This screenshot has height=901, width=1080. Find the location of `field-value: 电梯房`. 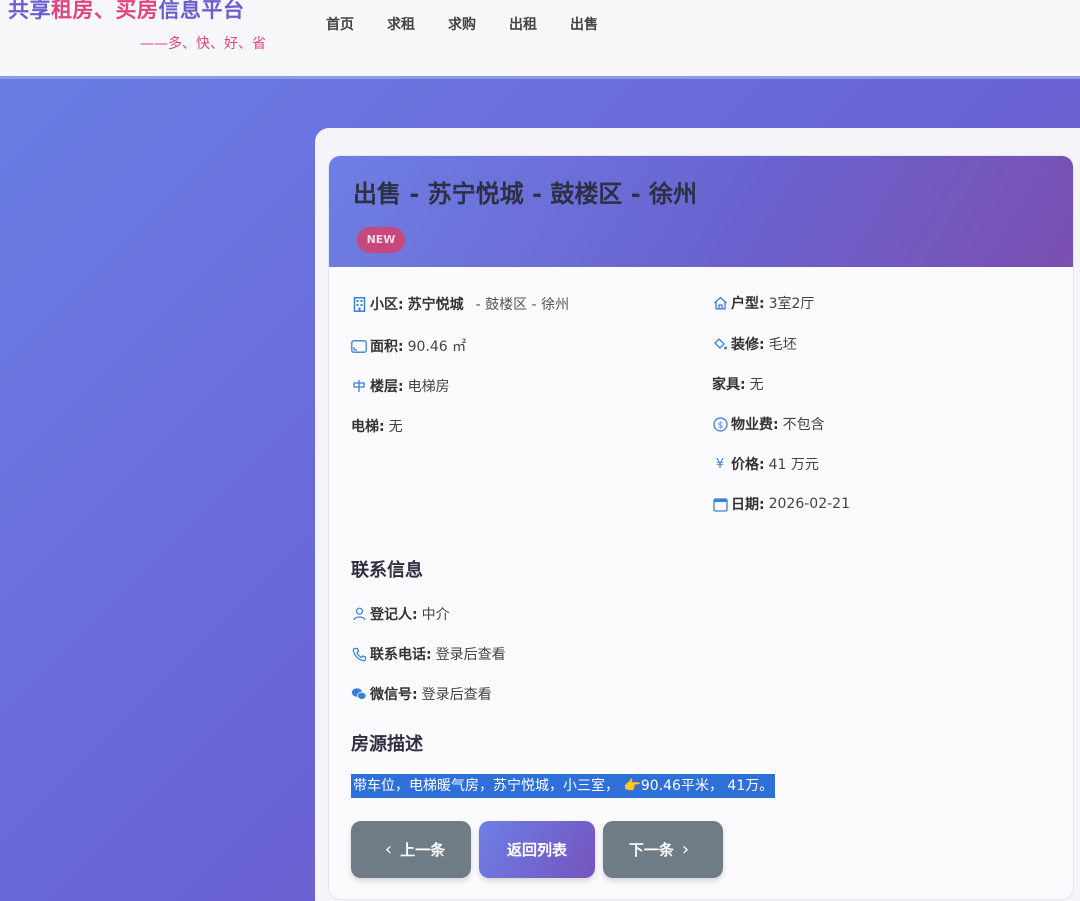

field-value: 电梯房 is located at coordinates (428, 387).